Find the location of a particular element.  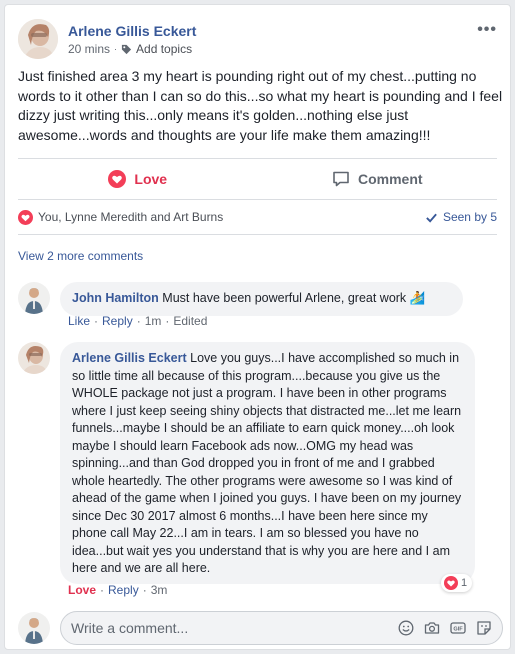

tag-icon is located at coordinates (126, 49).